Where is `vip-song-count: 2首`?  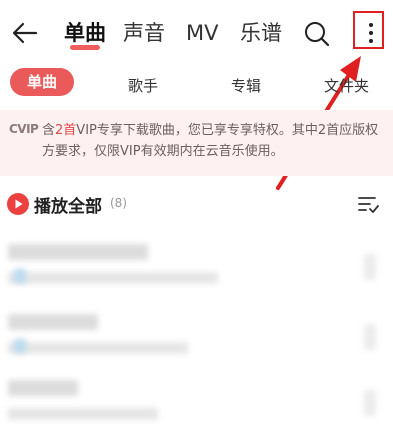
vip-song-count: 2首 is located at coordinates (66, 130).